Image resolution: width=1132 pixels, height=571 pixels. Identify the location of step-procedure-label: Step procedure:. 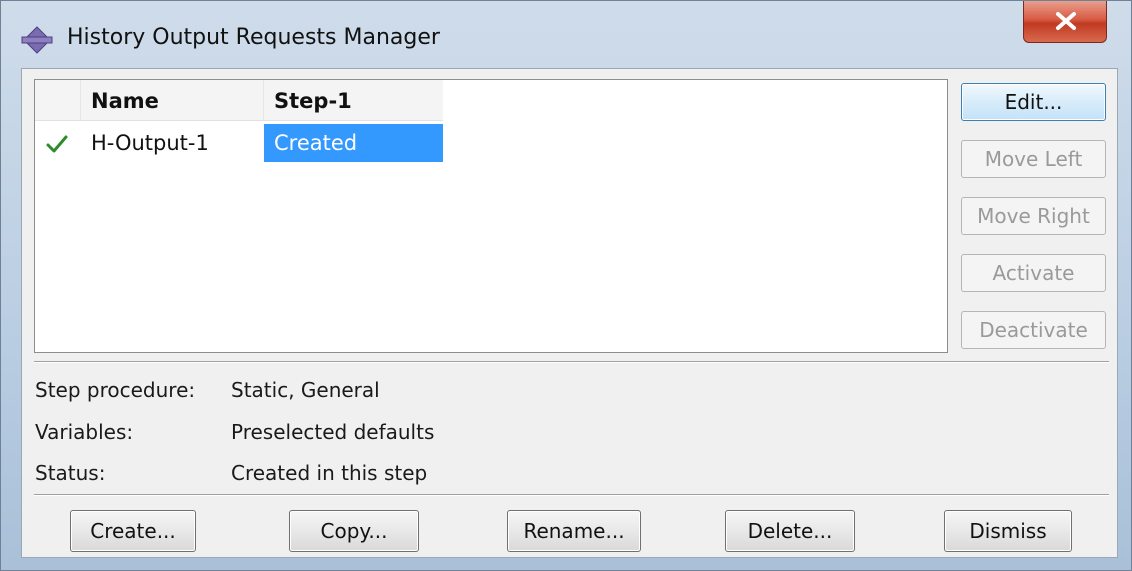
(115, 390).